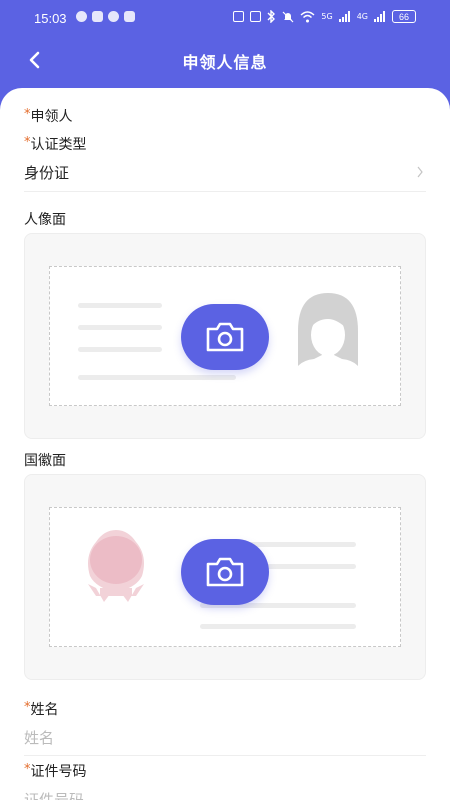 The height and width of the screenshot is (800, 450). I want to click on id-number-input, so click(225, 792).